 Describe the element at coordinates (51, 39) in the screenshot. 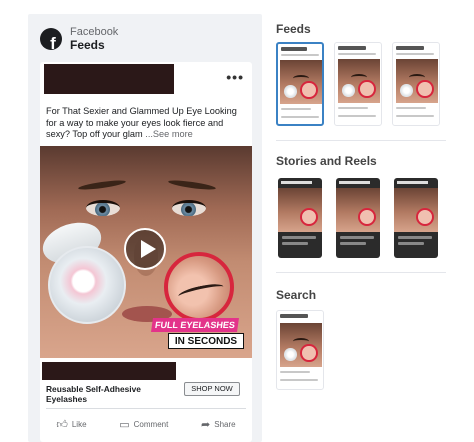

I see `facebook-logo-icon: f` at that location.